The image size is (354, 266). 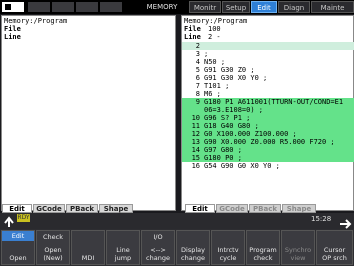 I want to click on program-line: 7 T101 ;, so click(x=268, y=86).